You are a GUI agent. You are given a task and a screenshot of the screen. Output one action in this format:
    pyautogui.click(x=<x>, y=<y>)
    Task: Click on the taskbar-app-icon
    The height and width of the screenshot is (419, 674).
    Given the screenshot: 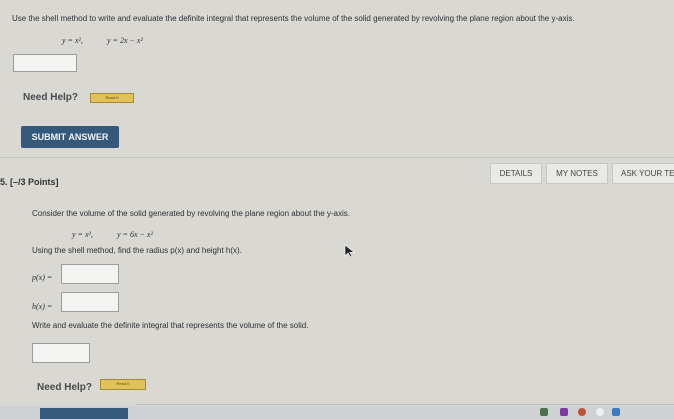 What is the action you would take?
    pyautogui.click(x=544, y=412)
    